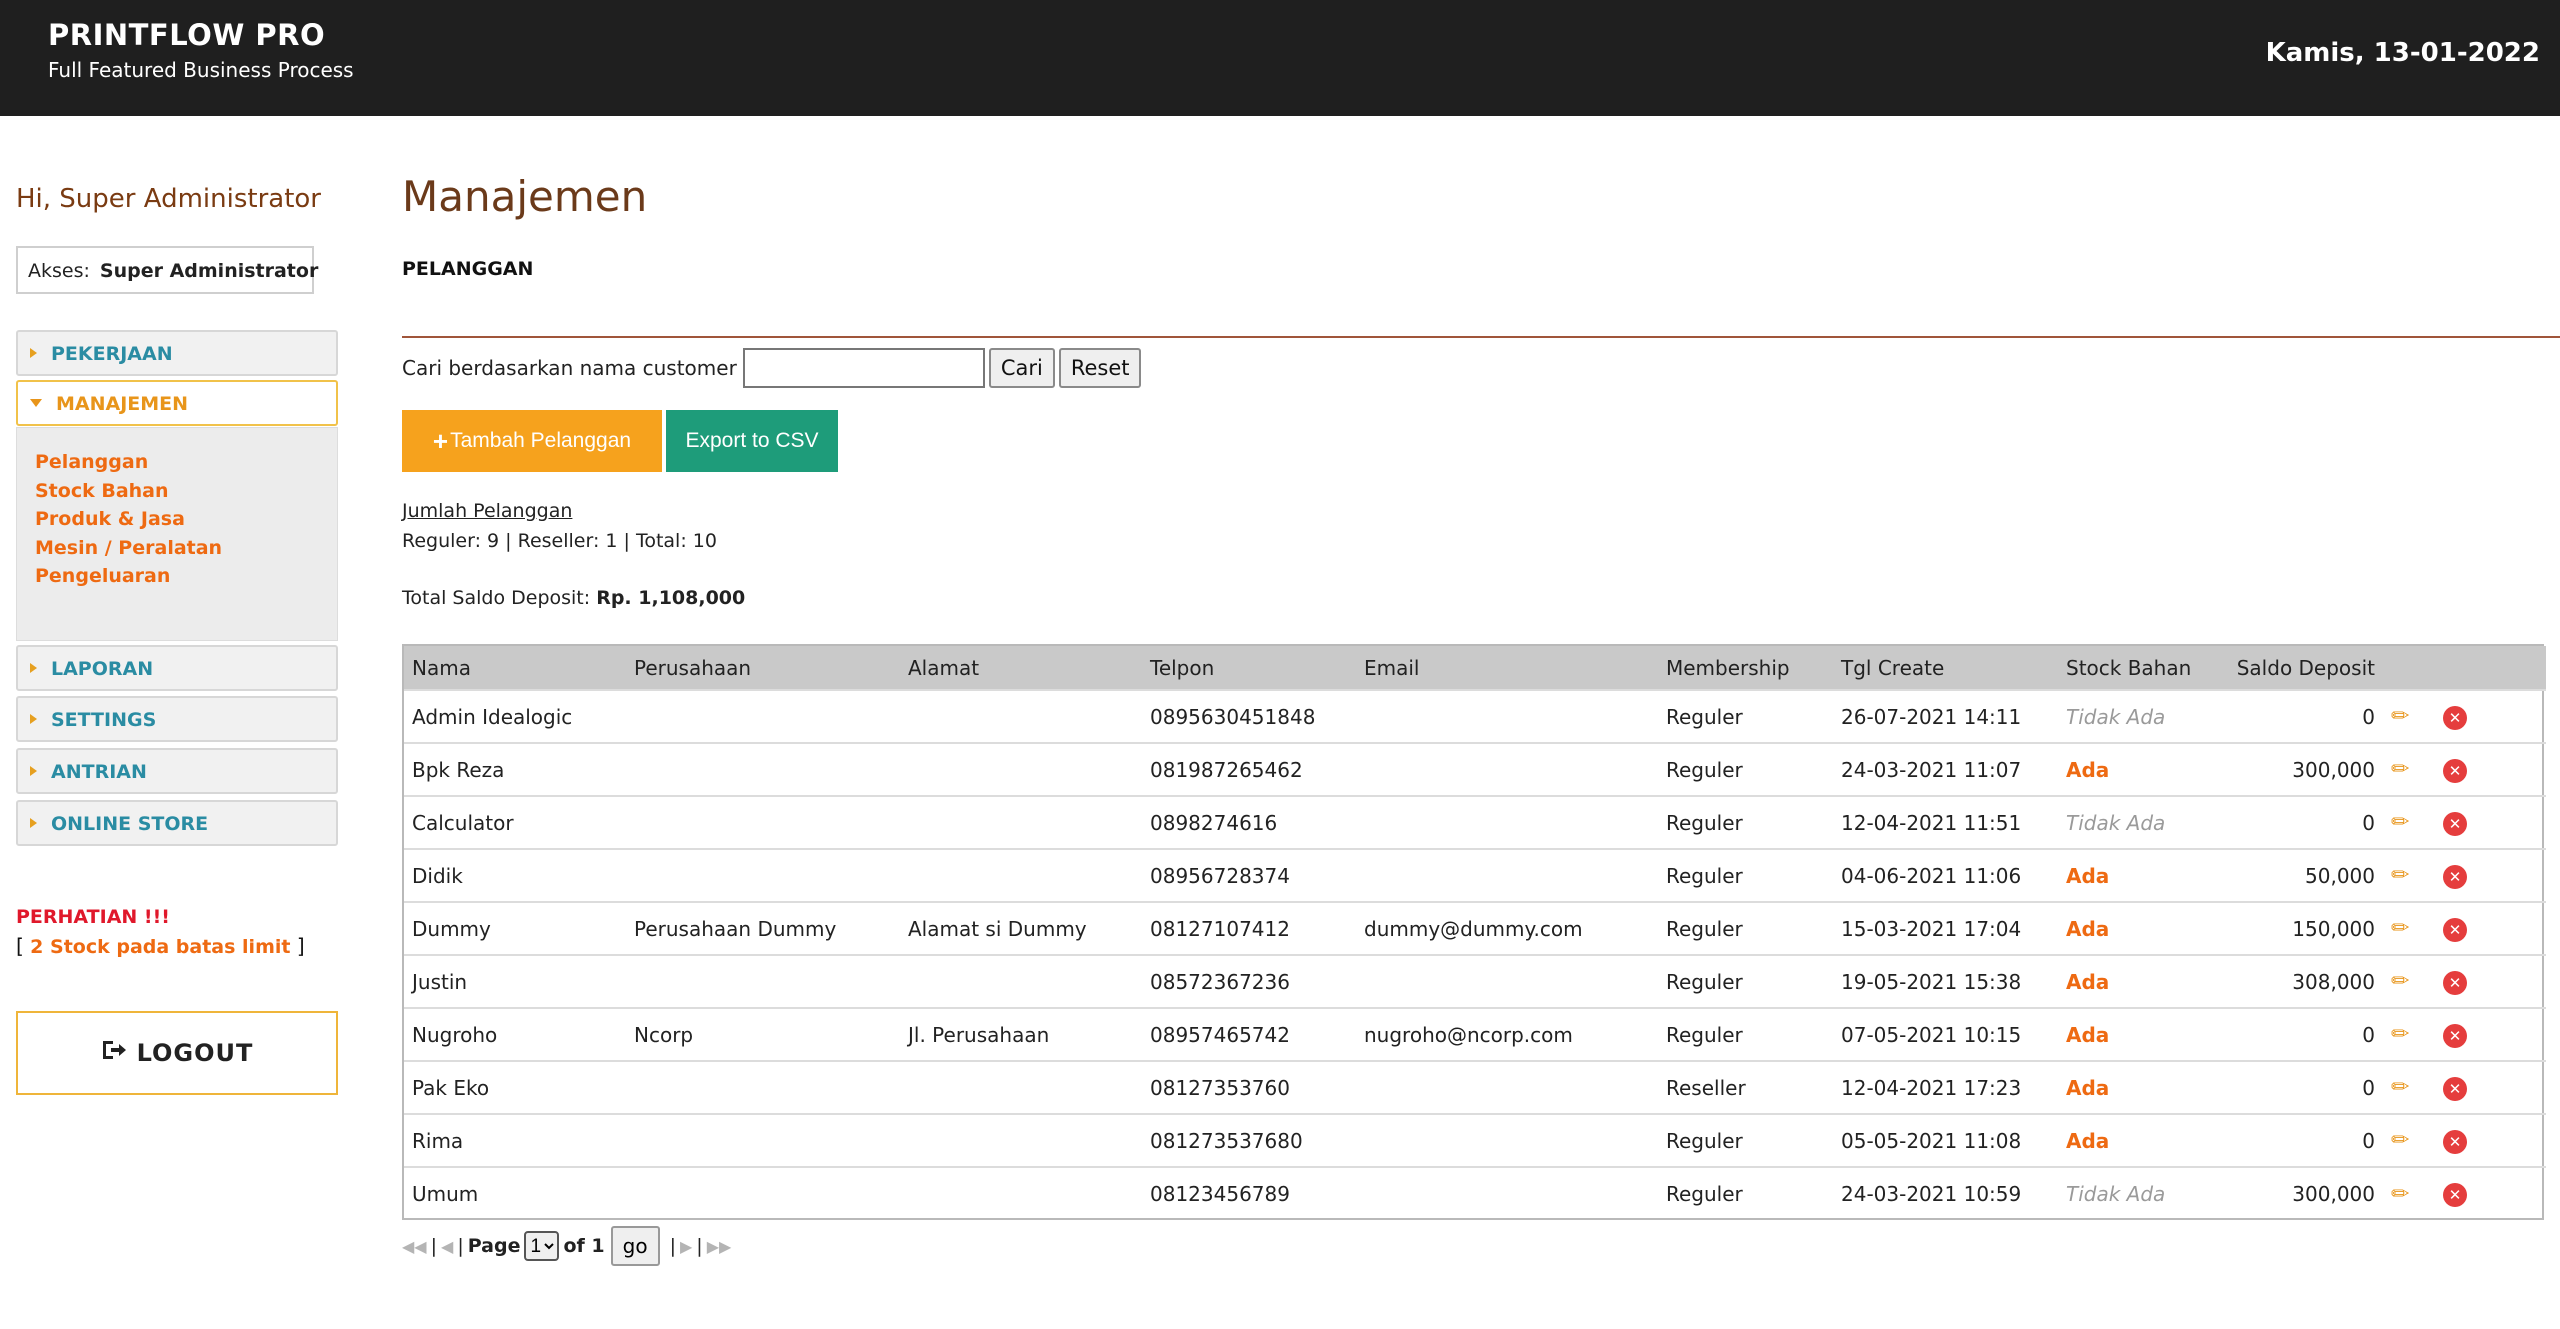 This screenshot has width=2560, height=1329. Describe the element at coordinates (492, 716) in the screenshot. I see `cell-nama: Admin Idealogic` at that location.